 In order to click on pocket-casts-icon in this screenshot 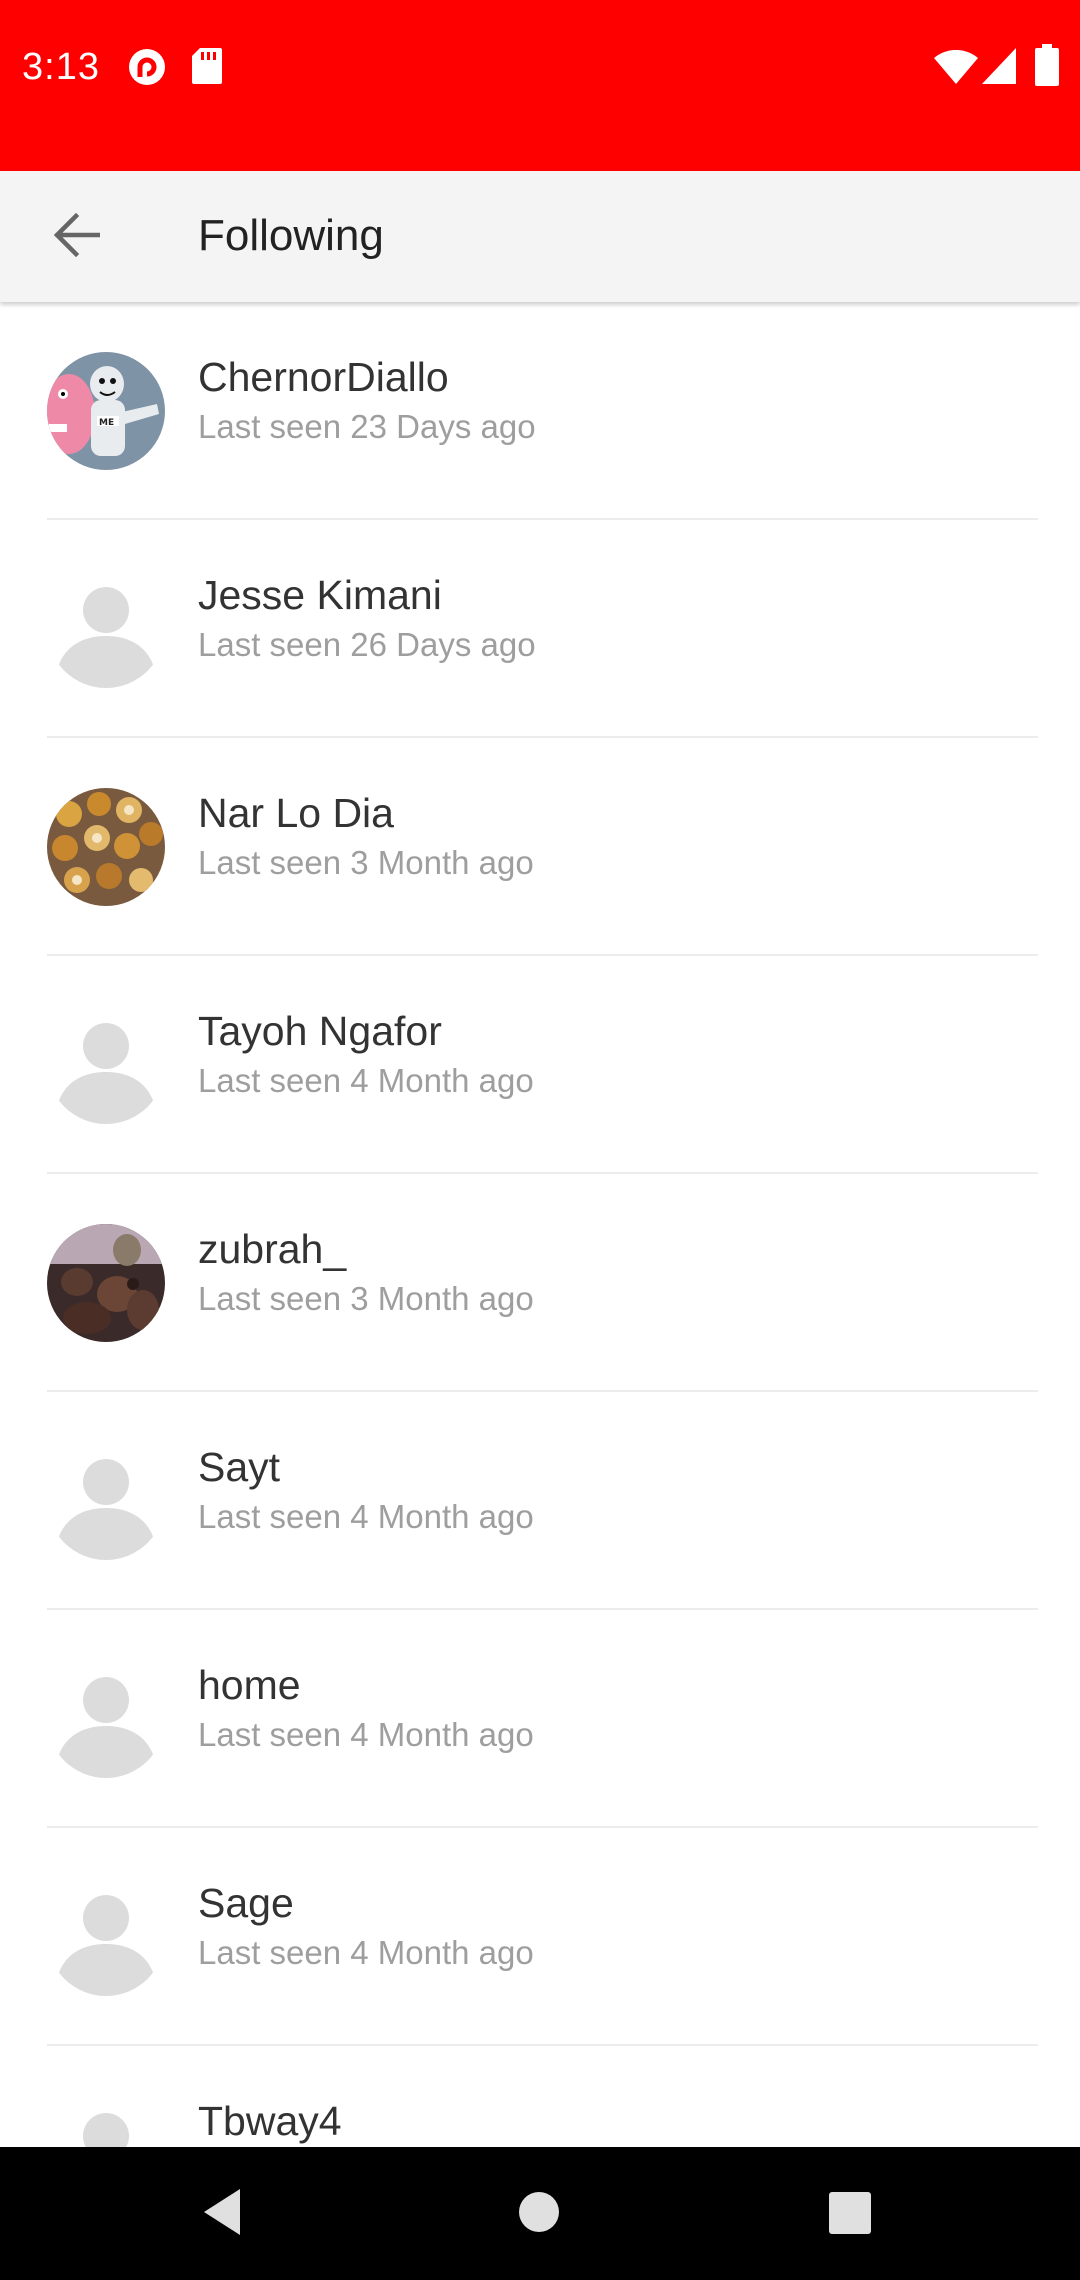, I will do `click(147, 69)`.